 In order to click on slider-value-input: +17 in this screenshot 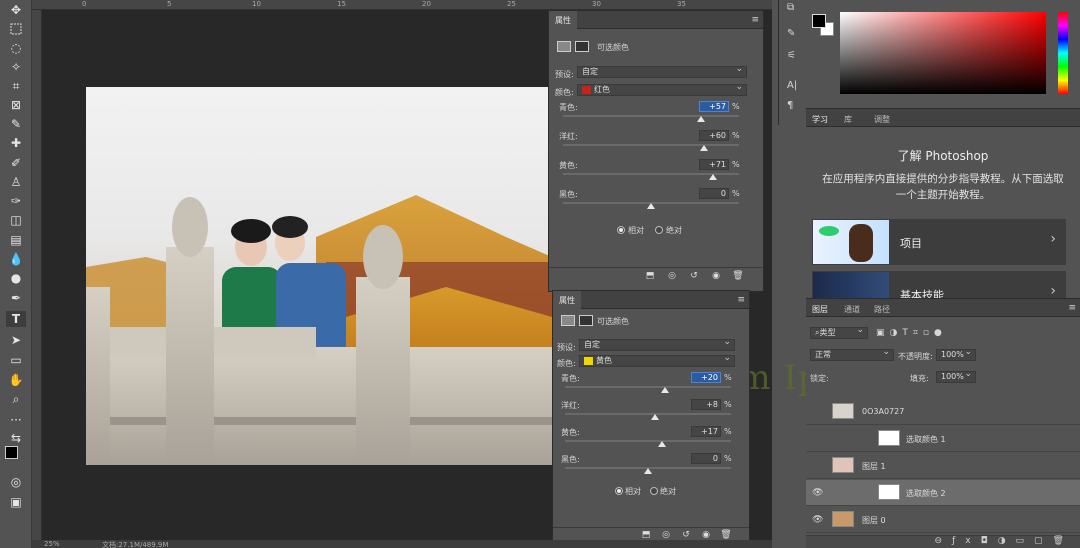, I will do `click(706, 431)`.